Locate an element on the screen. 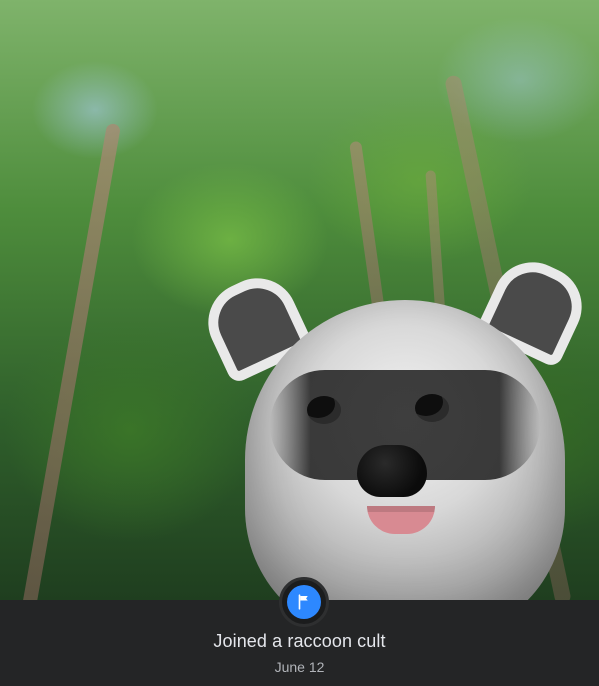  life-event-badge is located at coordinates (304, 602).